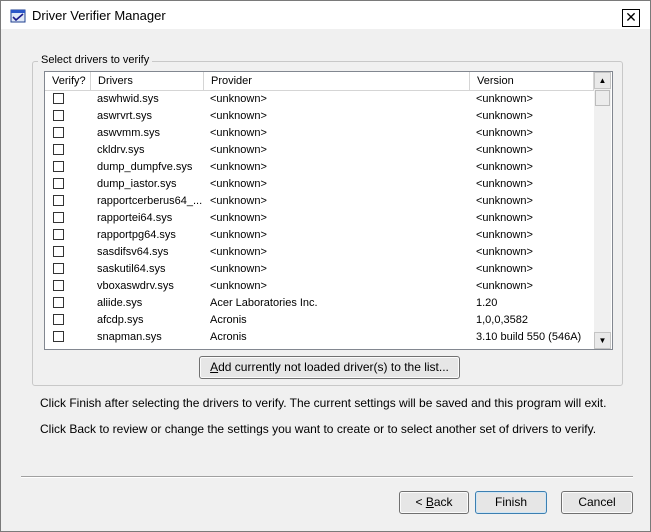 The height and width of the screenshot is (532, 651). I want to click on table-row: aswvmm.sys <unknown> <unknown>, so click(319, 133).